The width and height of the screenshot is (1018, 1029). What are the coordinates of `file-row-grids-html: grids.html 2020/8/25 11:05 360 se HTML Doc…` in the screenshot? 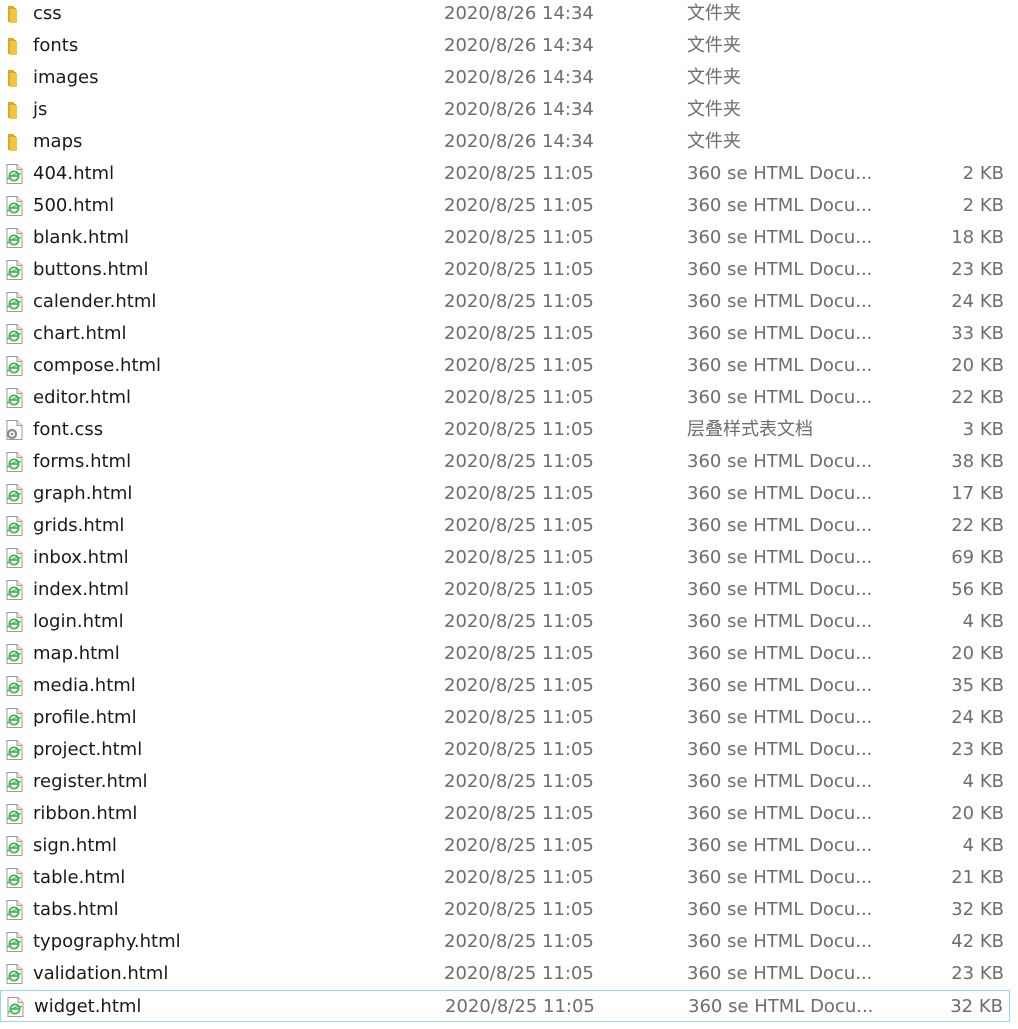 It's located at (505, 526).